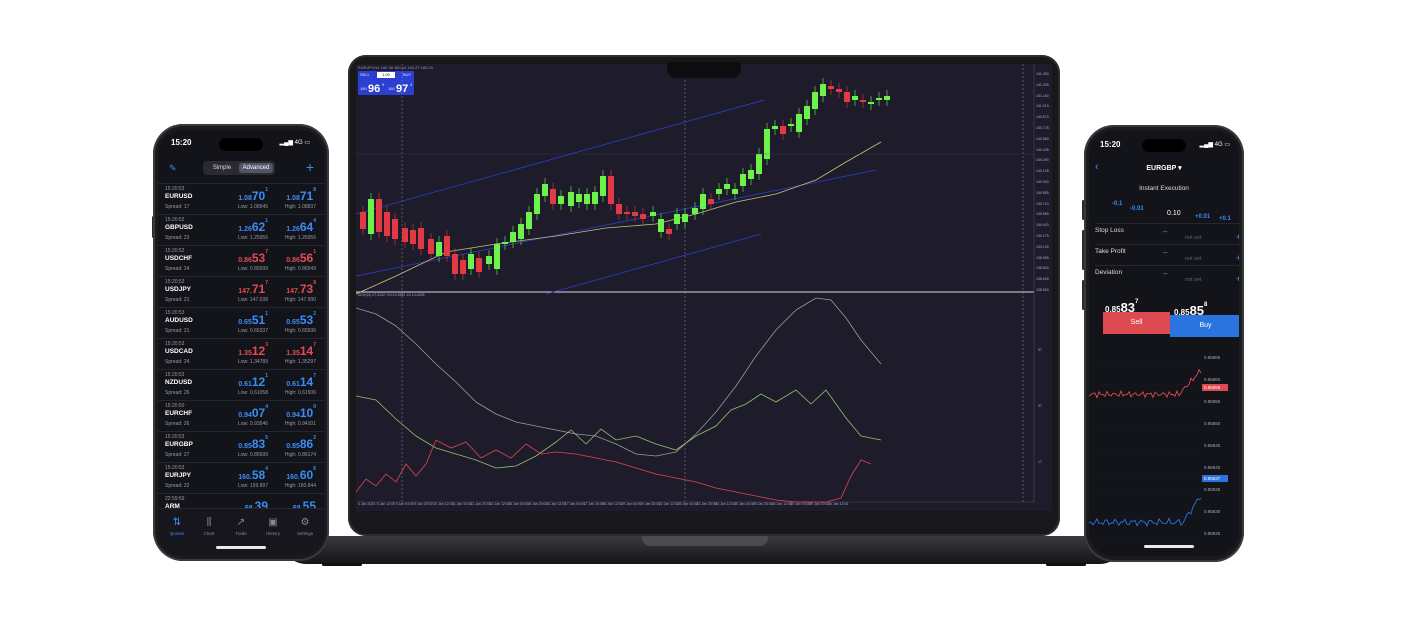 This screenshot has width=1408, height=621. Describe the element at coordinates (209, 522) in the screenshot. I see `chart-icon: ⫼` at that location.